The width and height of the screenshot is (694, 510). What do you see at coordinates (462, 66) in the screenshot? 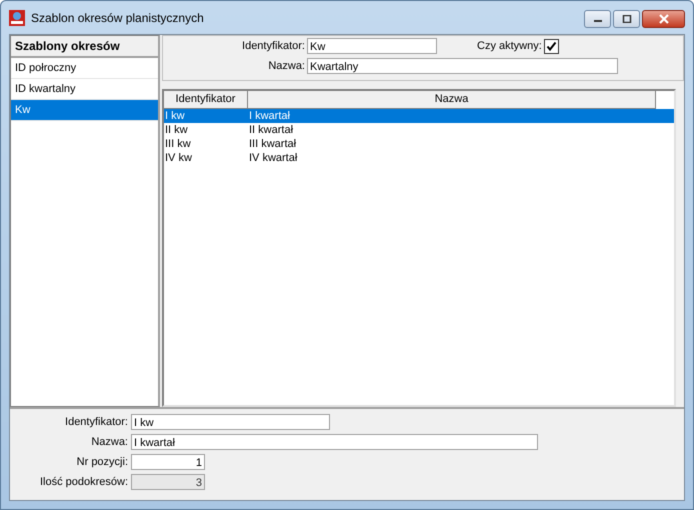
I see `input-field: Kwartalny` at bounding box center [462, 66].